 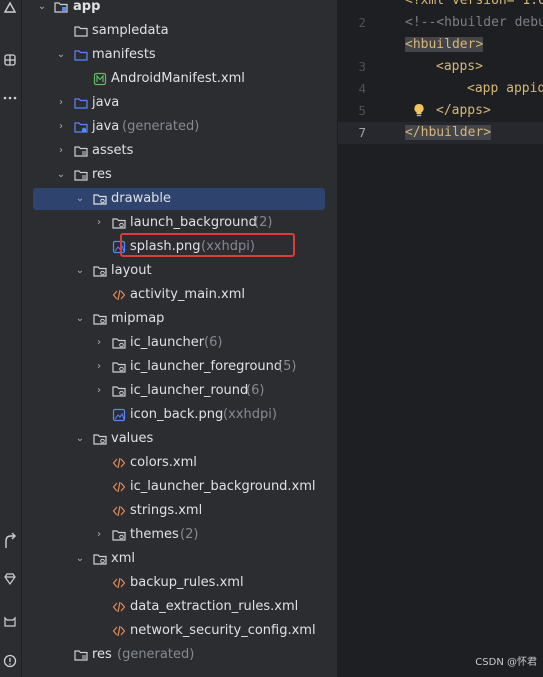 I want to click on tree-row-res-generated: res (generated), so click(x=179, y=655).